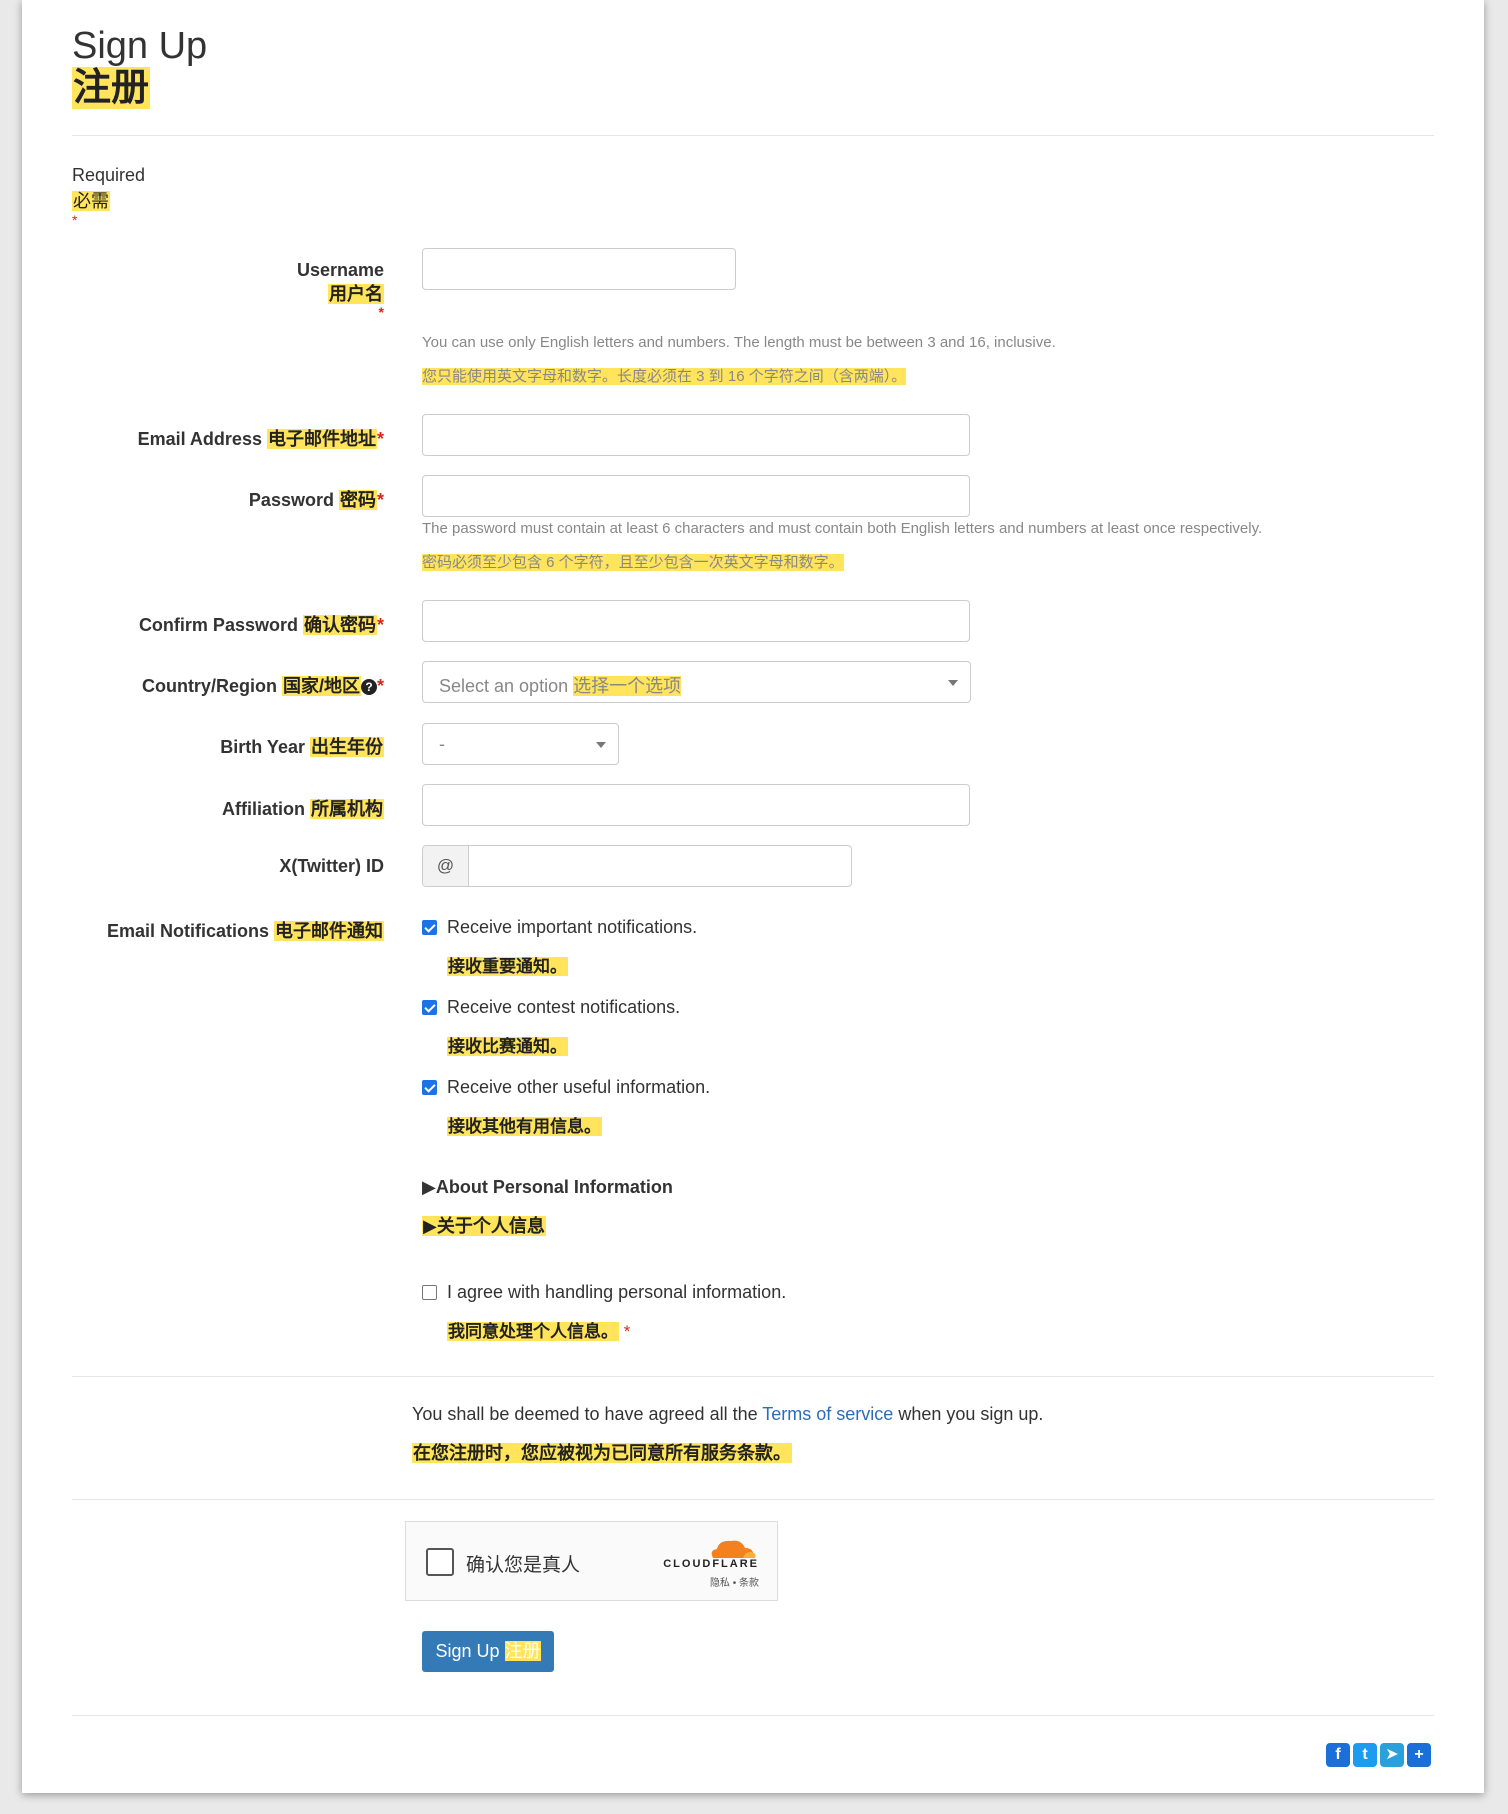 This screenshot has height=1814, width=1508. Describe the element at coordinates (429, 1292) in the screenshot. I see `agree-checkbox` at that location.